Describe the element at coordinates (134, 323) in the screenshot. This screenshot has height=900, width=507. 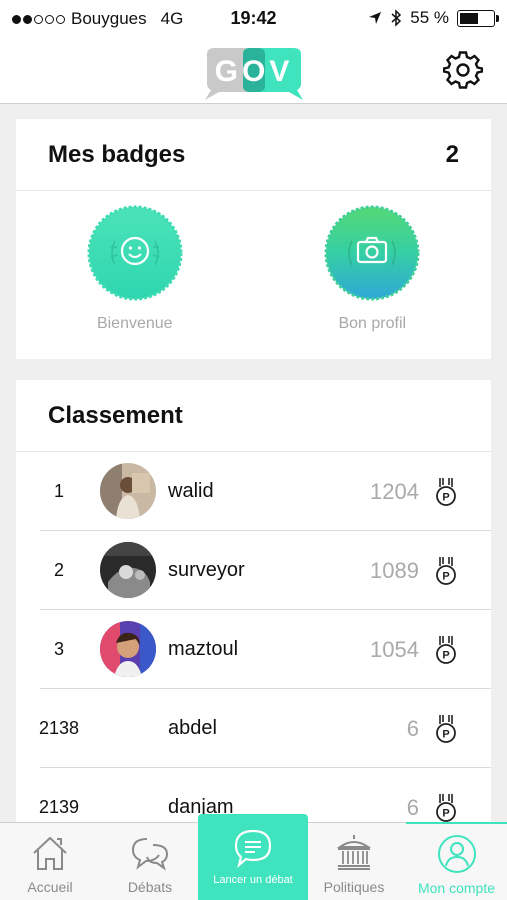
I see `badge-label: Bienvenue` at that location.